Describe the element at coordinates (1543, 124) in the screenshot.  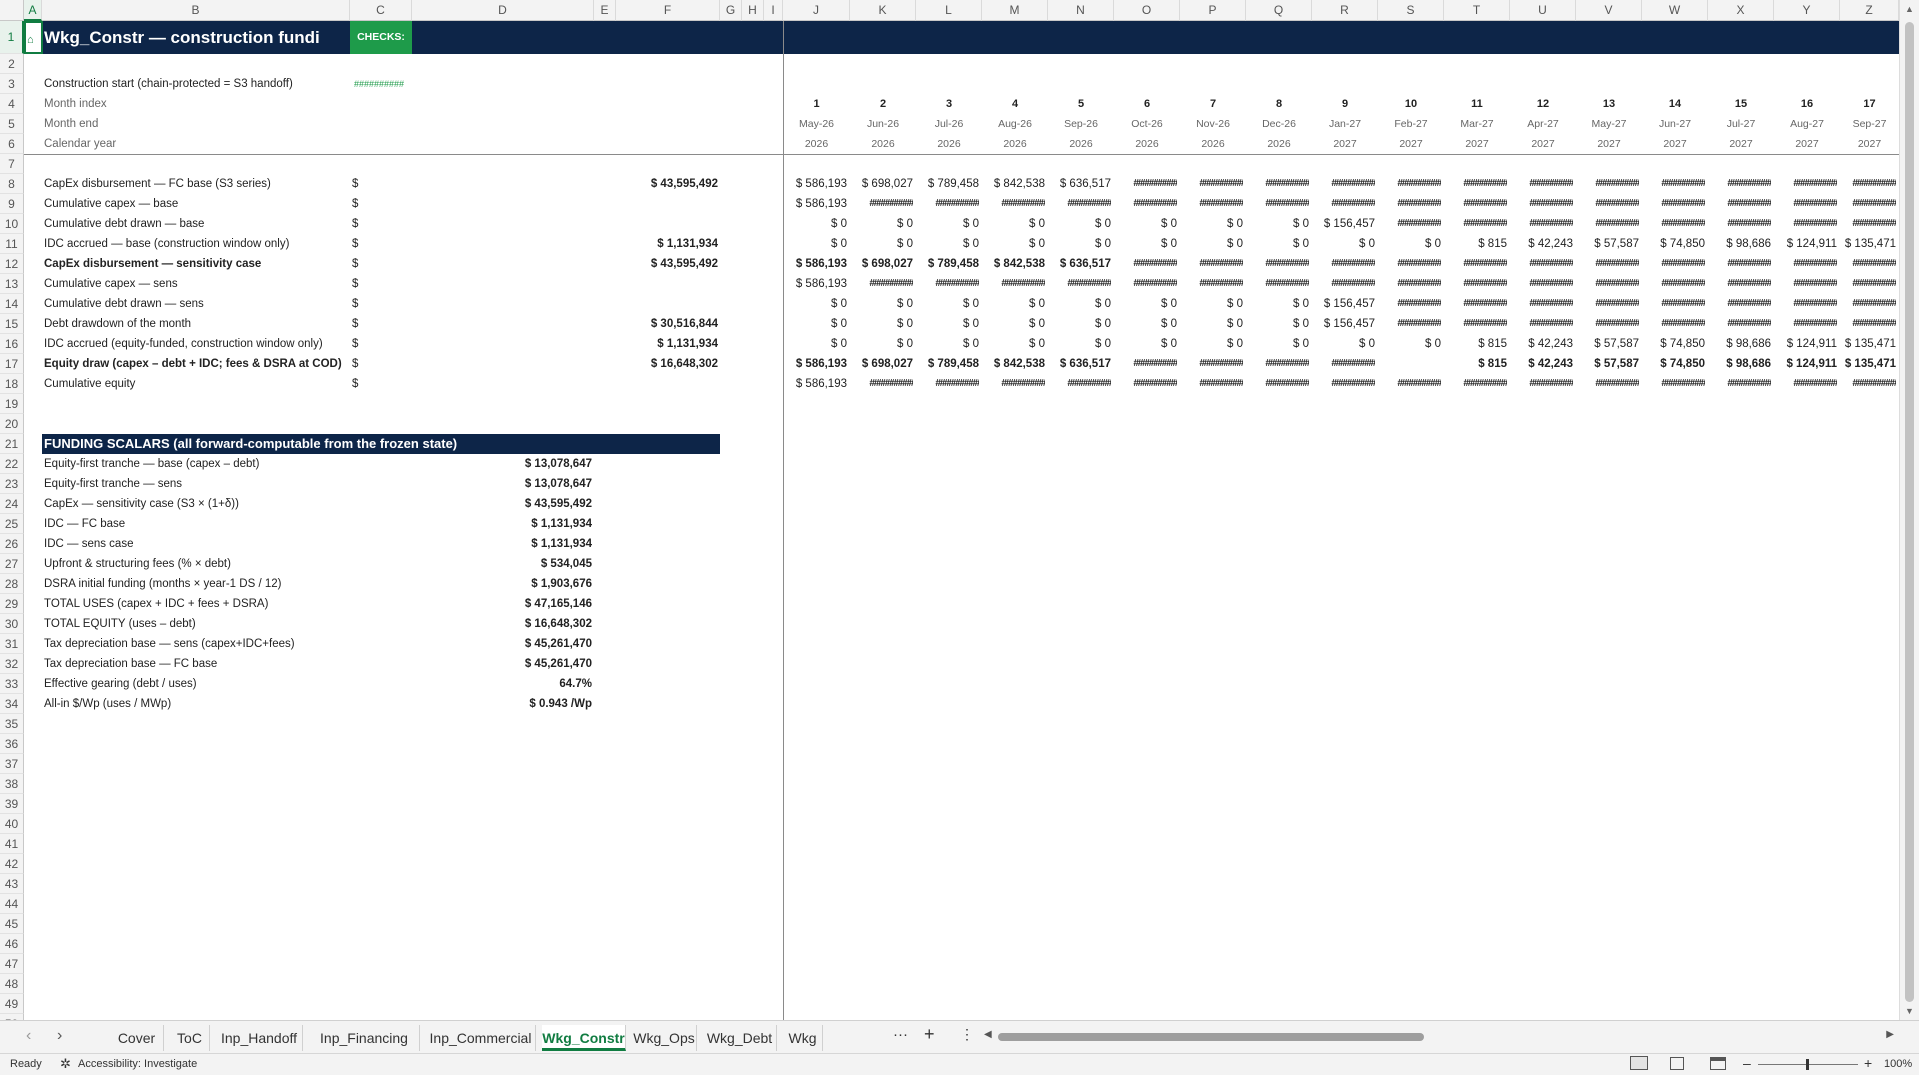
I see `month-end: Apr-27` at that location.